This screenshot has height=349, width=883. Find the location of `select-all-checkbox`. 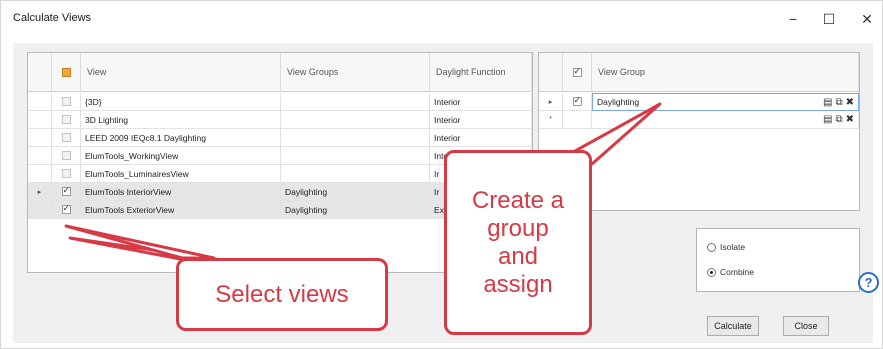

select-all-checkbox is located at coordinates (66, 72).